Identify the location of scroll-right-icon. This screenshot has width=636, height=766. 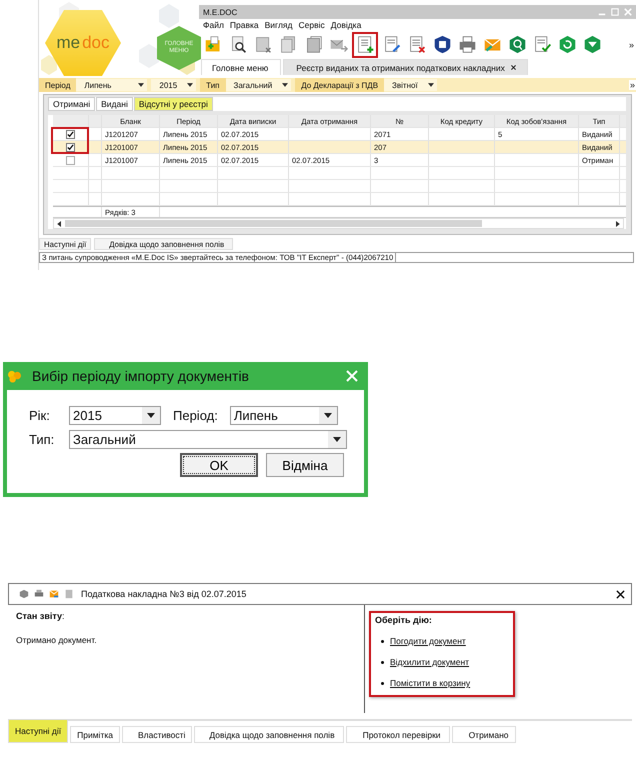
(617, 223).